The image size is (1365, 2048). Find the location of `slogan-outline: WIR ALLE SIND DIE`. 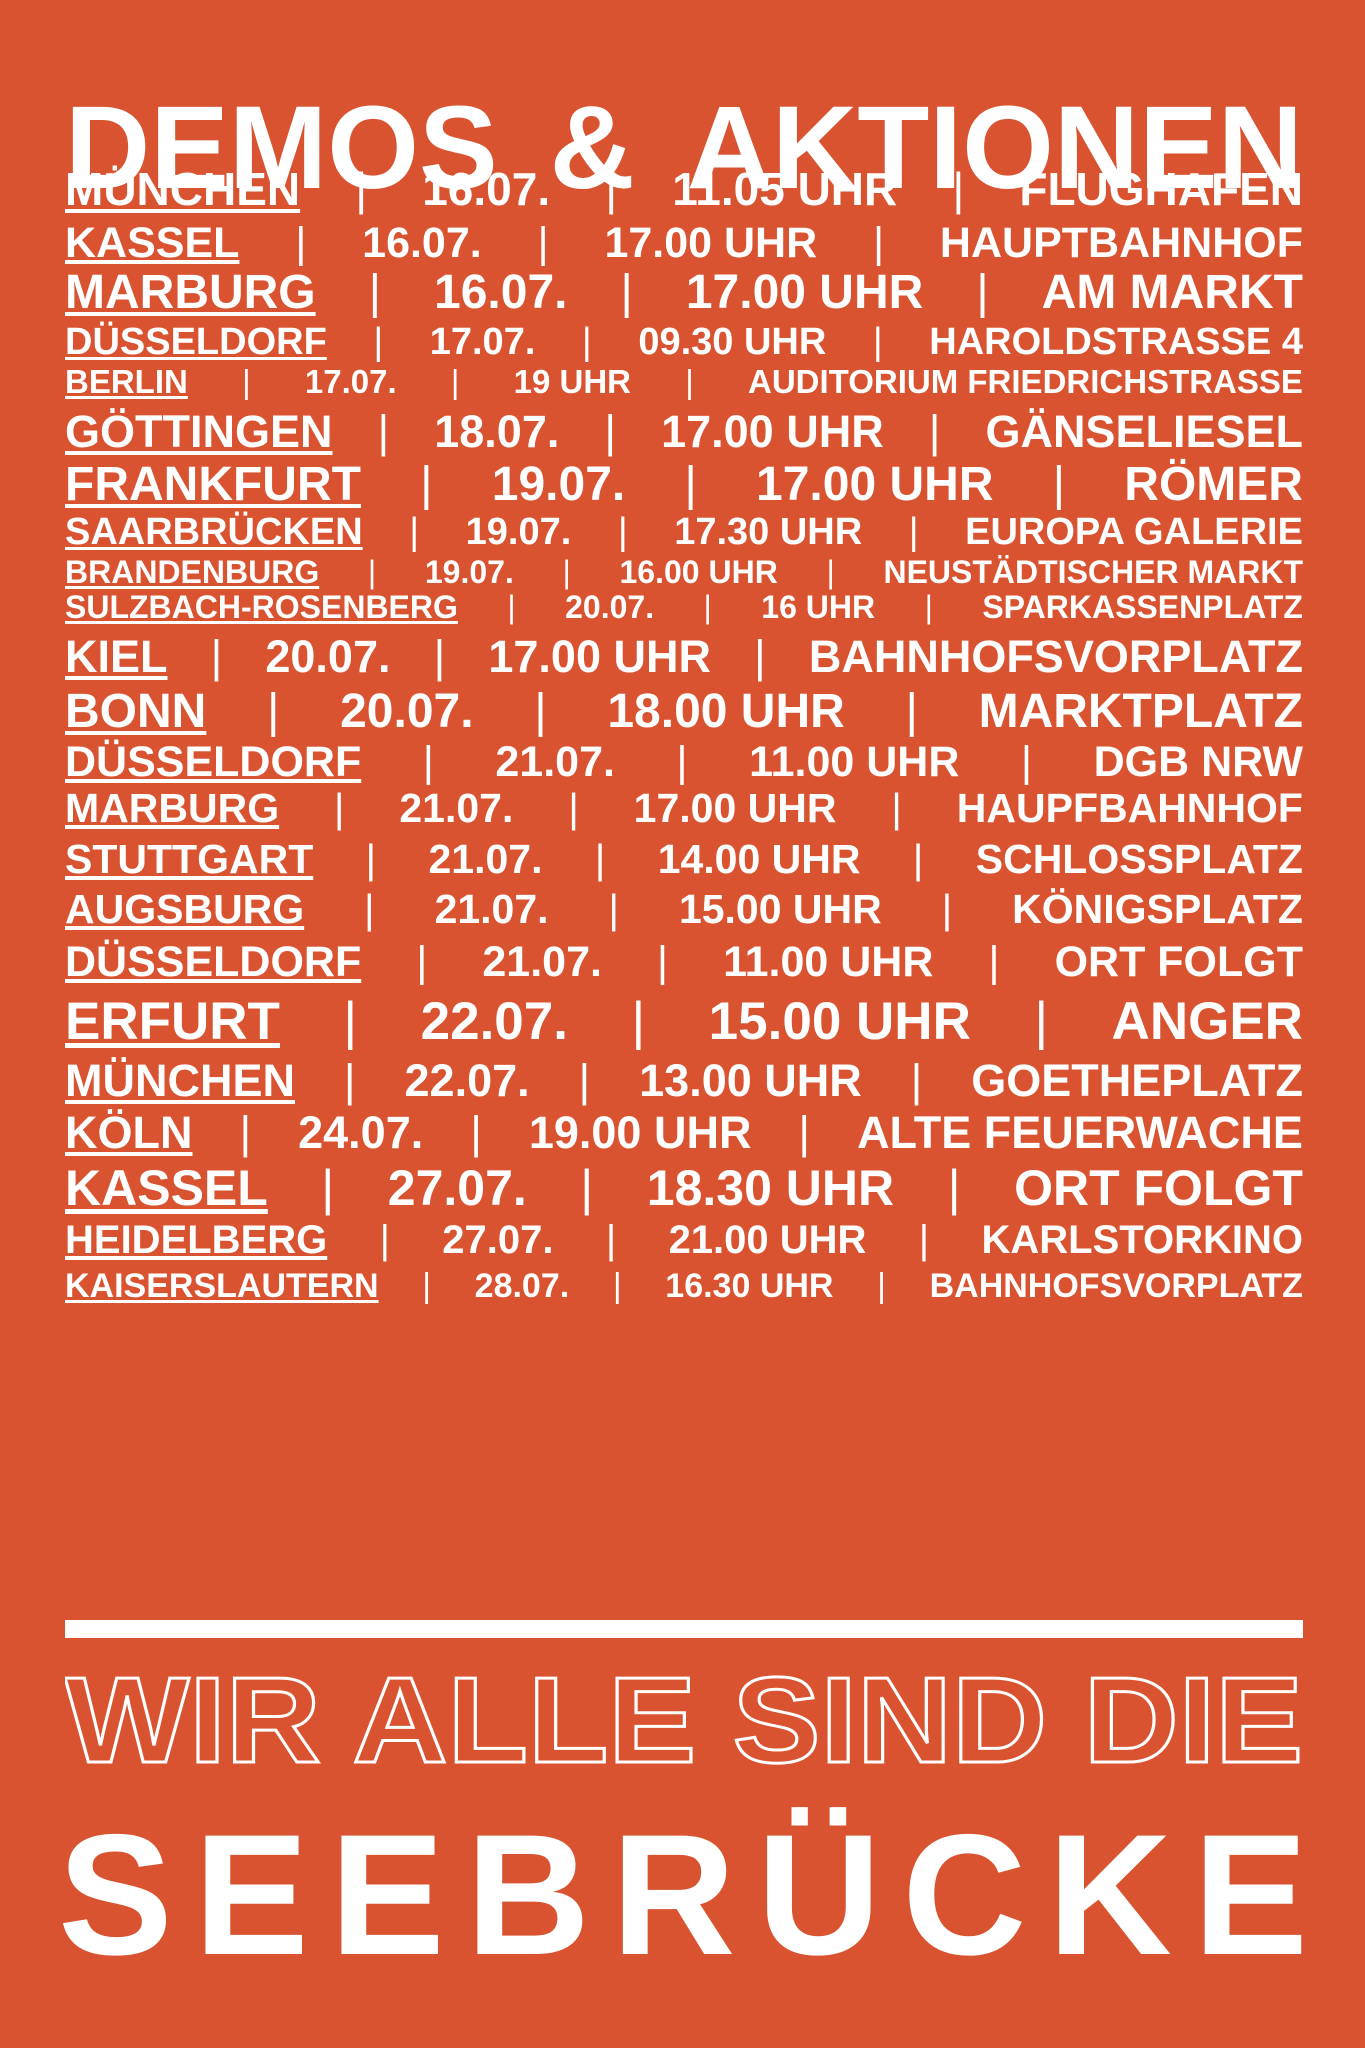

slogan-outline: WIR ALLE SIND DIE is located at coordinates (684, 1721).